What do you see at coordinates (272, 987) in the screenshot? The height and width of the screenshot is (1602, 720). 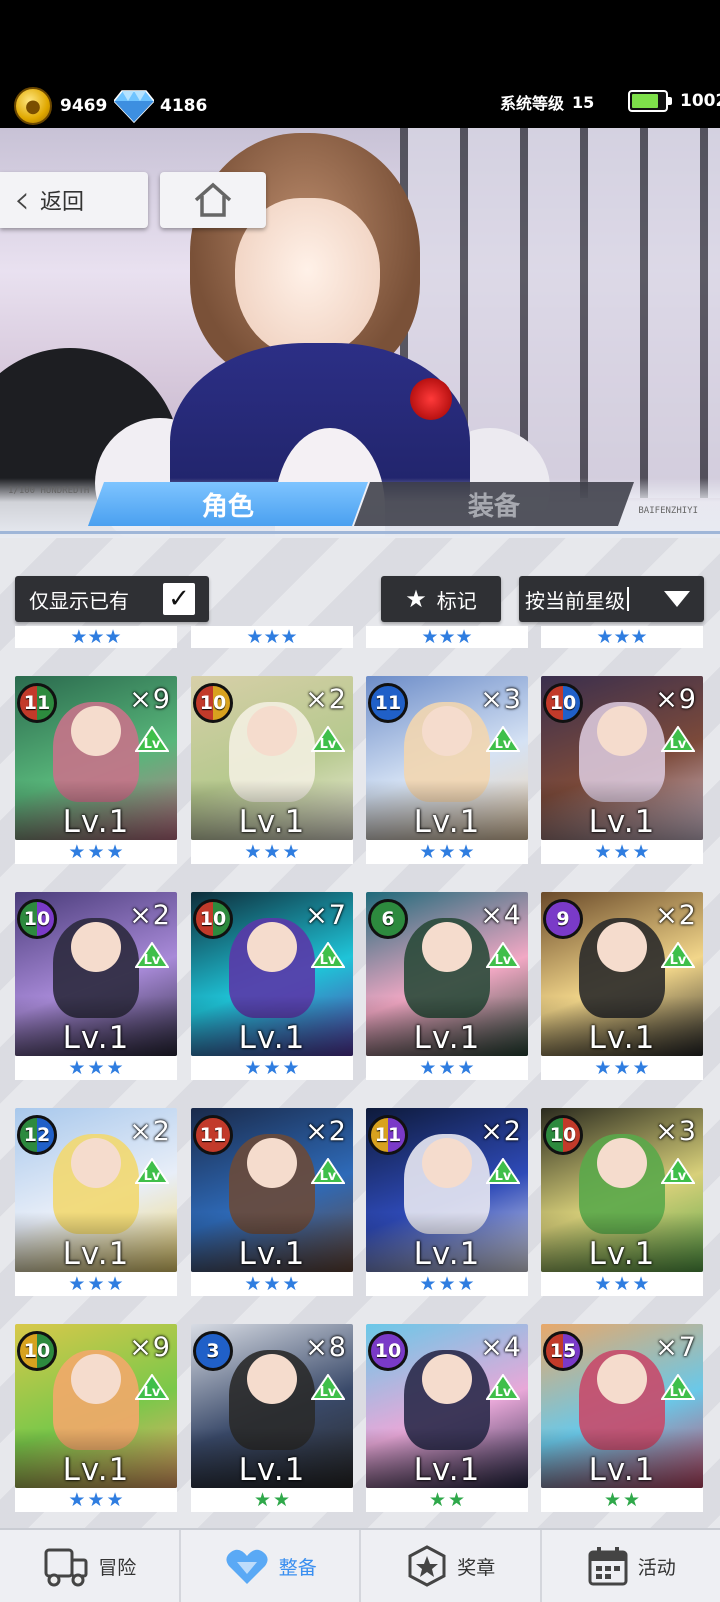 I see `character-card: 10 ×7 Lv Lv.1 ★ ★ ★` at bounding box center [272, 987].